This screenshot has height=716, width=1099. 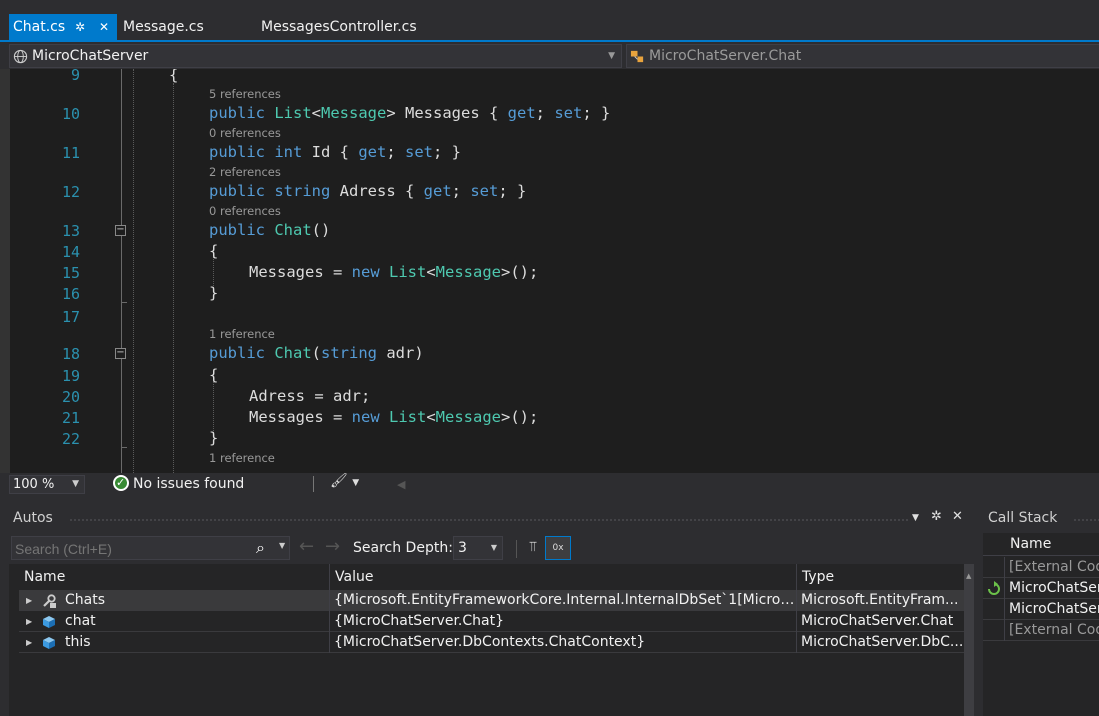 I want to click on codelens-references: 5 references, so click(x=245, y=94).